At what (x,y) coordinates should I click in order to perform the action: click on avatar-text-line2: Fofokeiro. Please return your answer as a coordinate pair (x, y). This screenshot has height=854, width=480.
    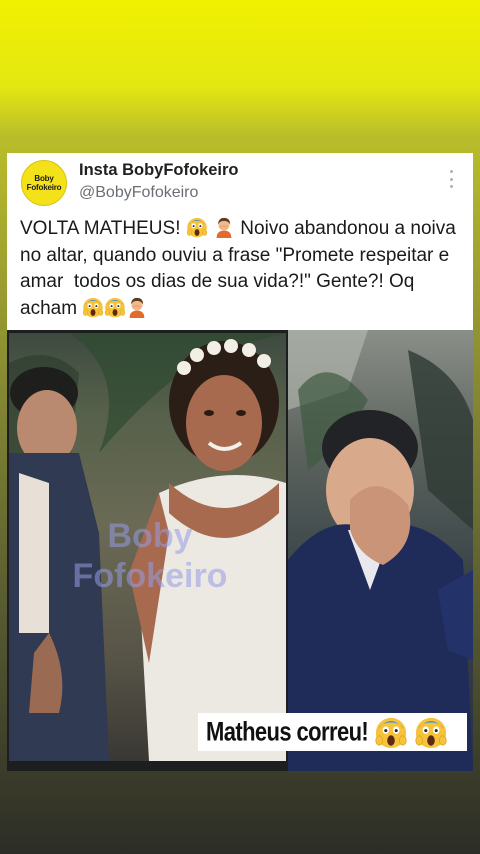
    Looking at the image, I should click on (44, 187).